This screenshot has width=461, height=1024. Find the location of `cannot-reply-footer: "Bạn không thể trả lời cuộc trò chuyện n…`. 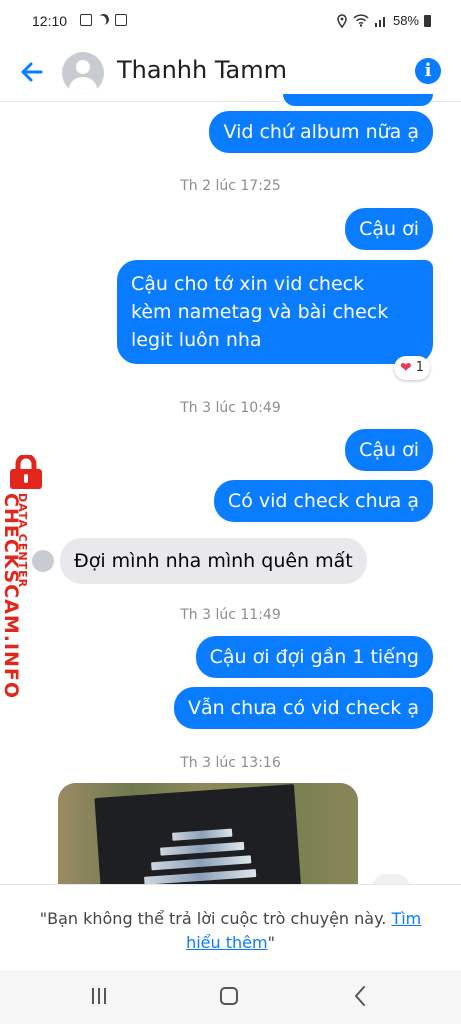

cannot-reply-footer: "Bạn không thể trả lời cuộc trò chuyện n… is located at coordinates (230, 927).